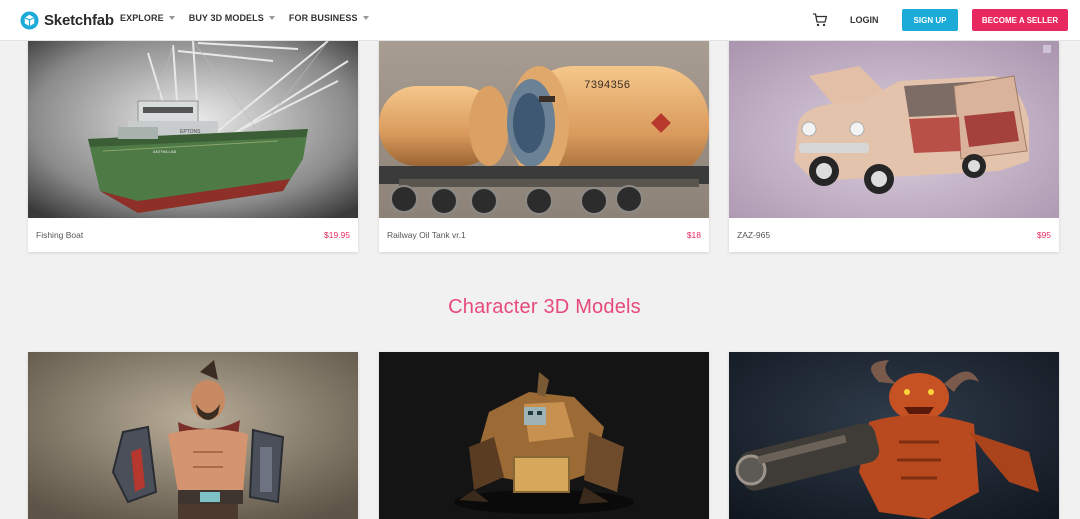 This screenshot has width=1080, height=519. Describe the element at coordinates (426, 235) in the screenshot. I see `model-name: Railway Oil Tank vr.1` at that location.